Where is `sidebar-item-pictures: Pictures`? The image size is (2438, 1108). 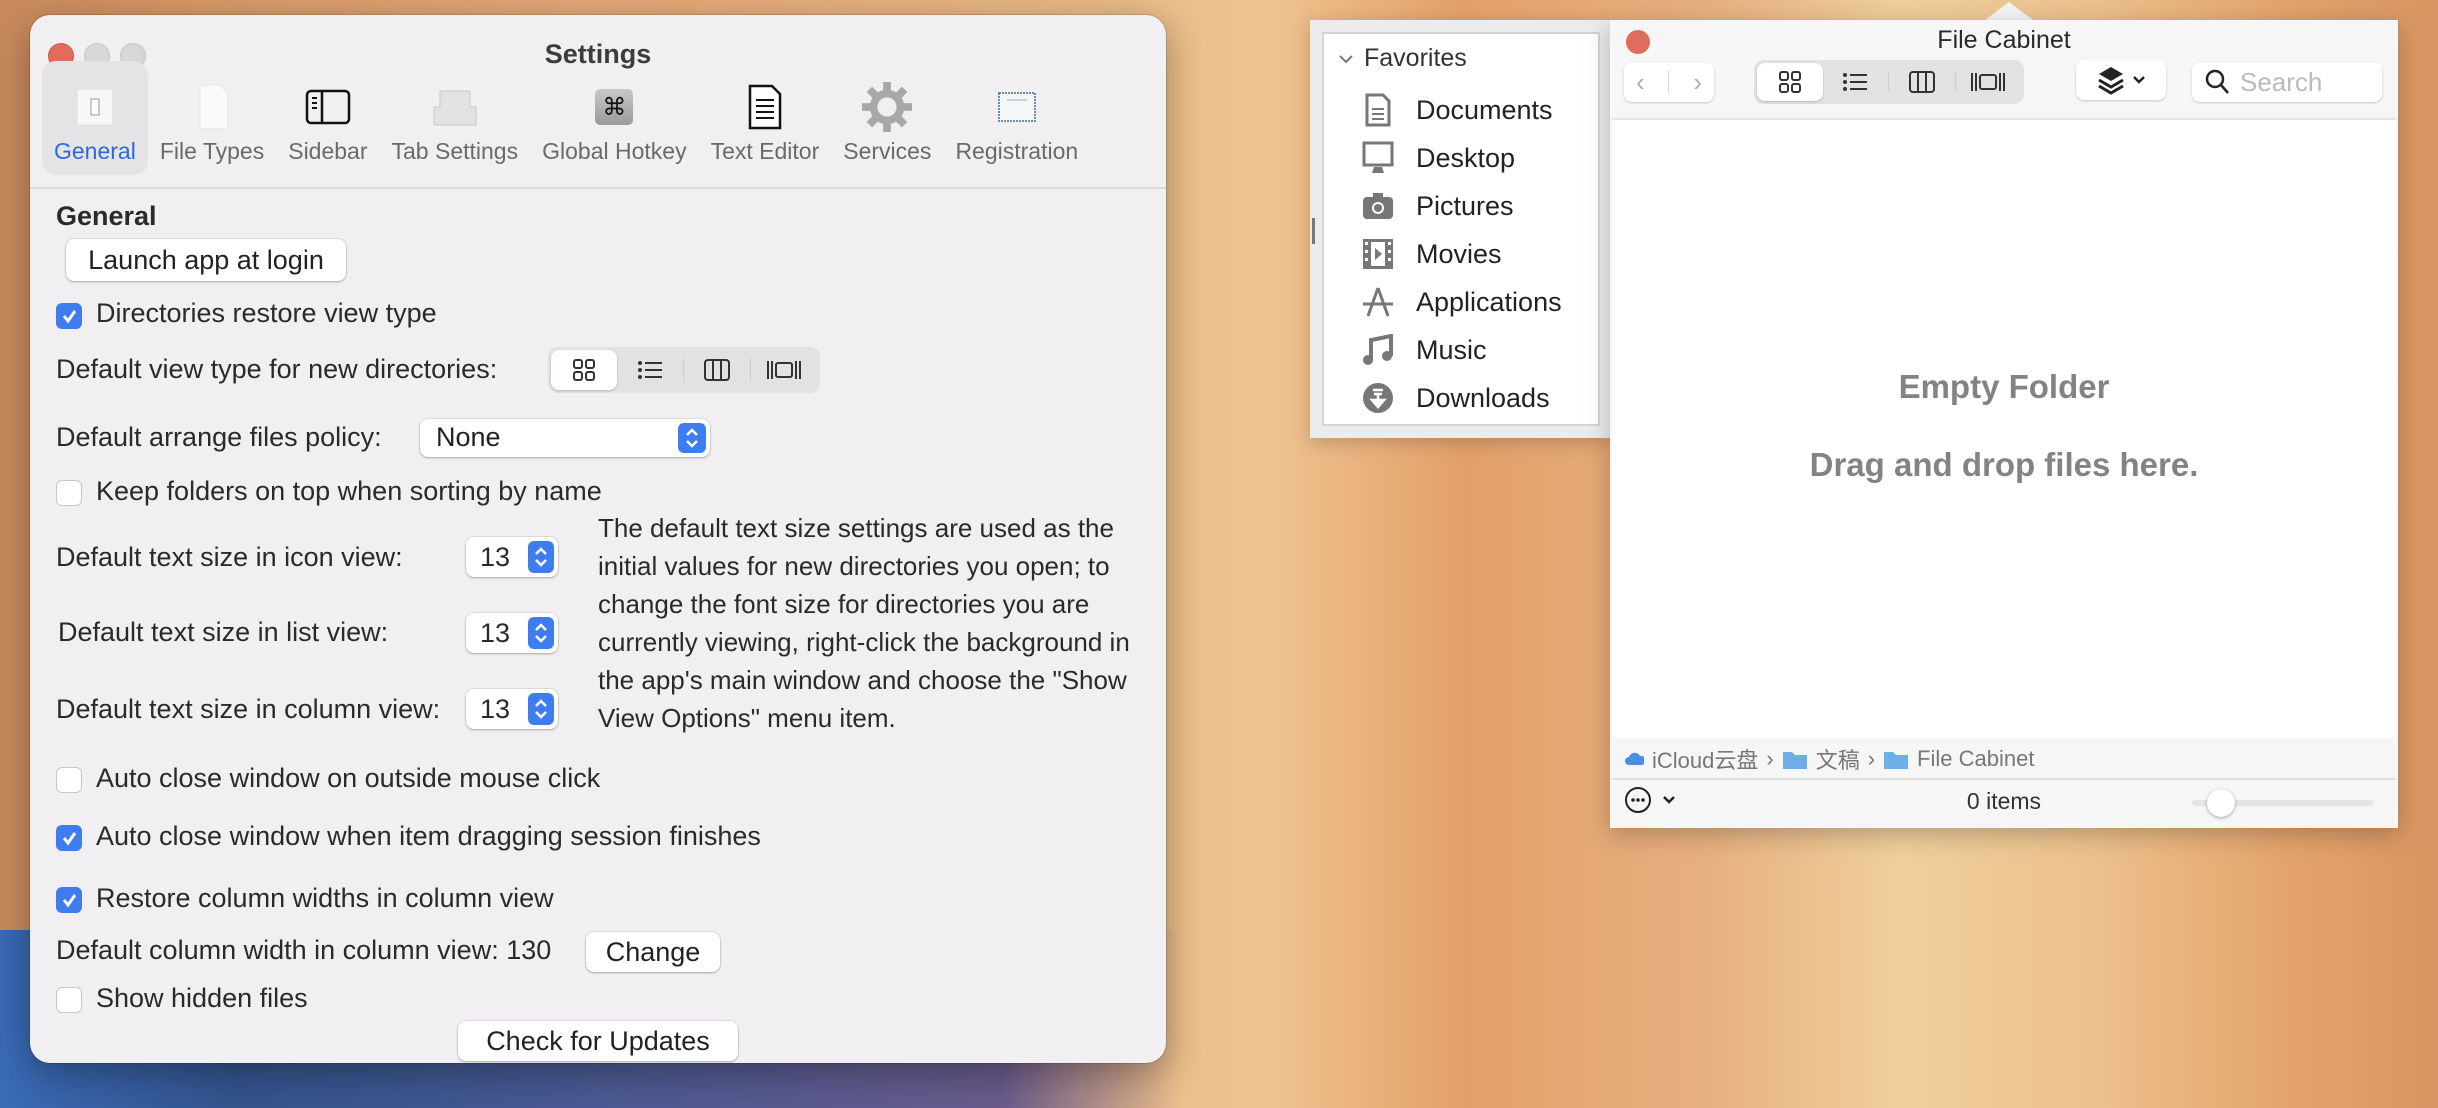
sidebar-item-pictures: Pictures is located at coordinates (1461, 206).